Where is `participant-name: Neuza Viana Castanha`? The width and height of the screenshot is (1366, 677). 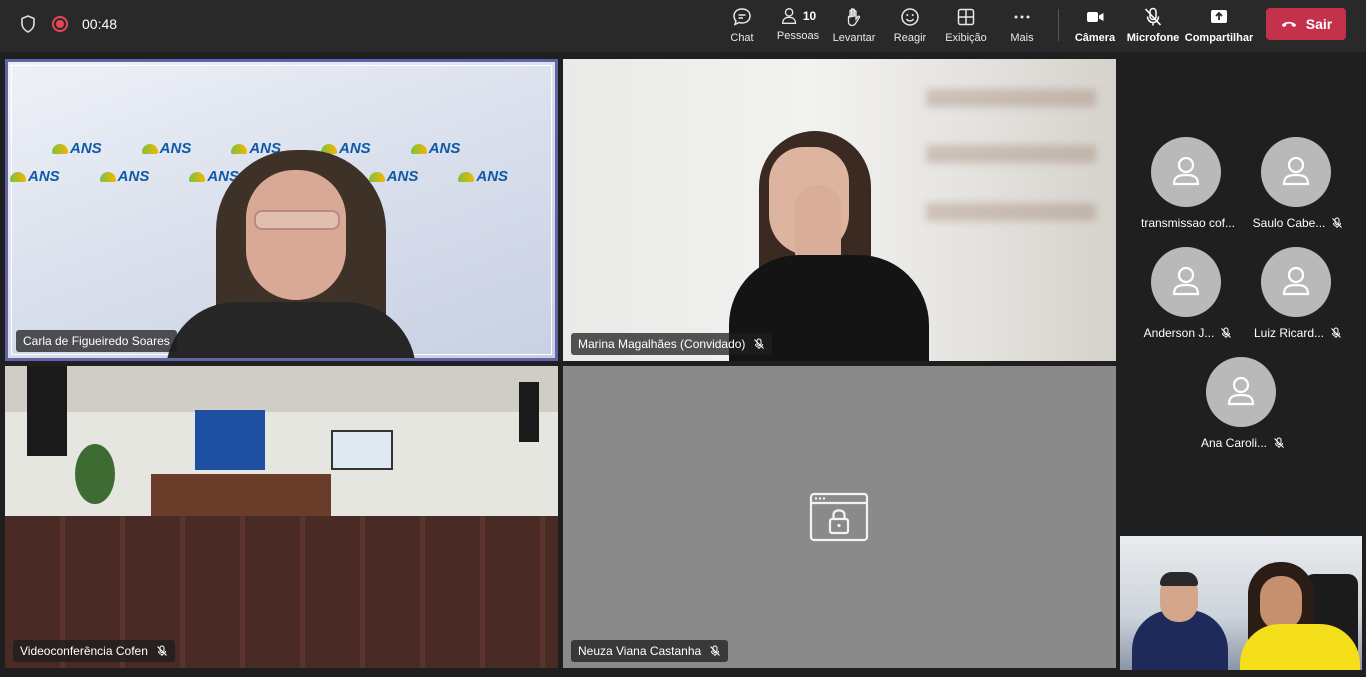 participant-name: Neuza Viana Castanha is located at coordinates (640, 651).